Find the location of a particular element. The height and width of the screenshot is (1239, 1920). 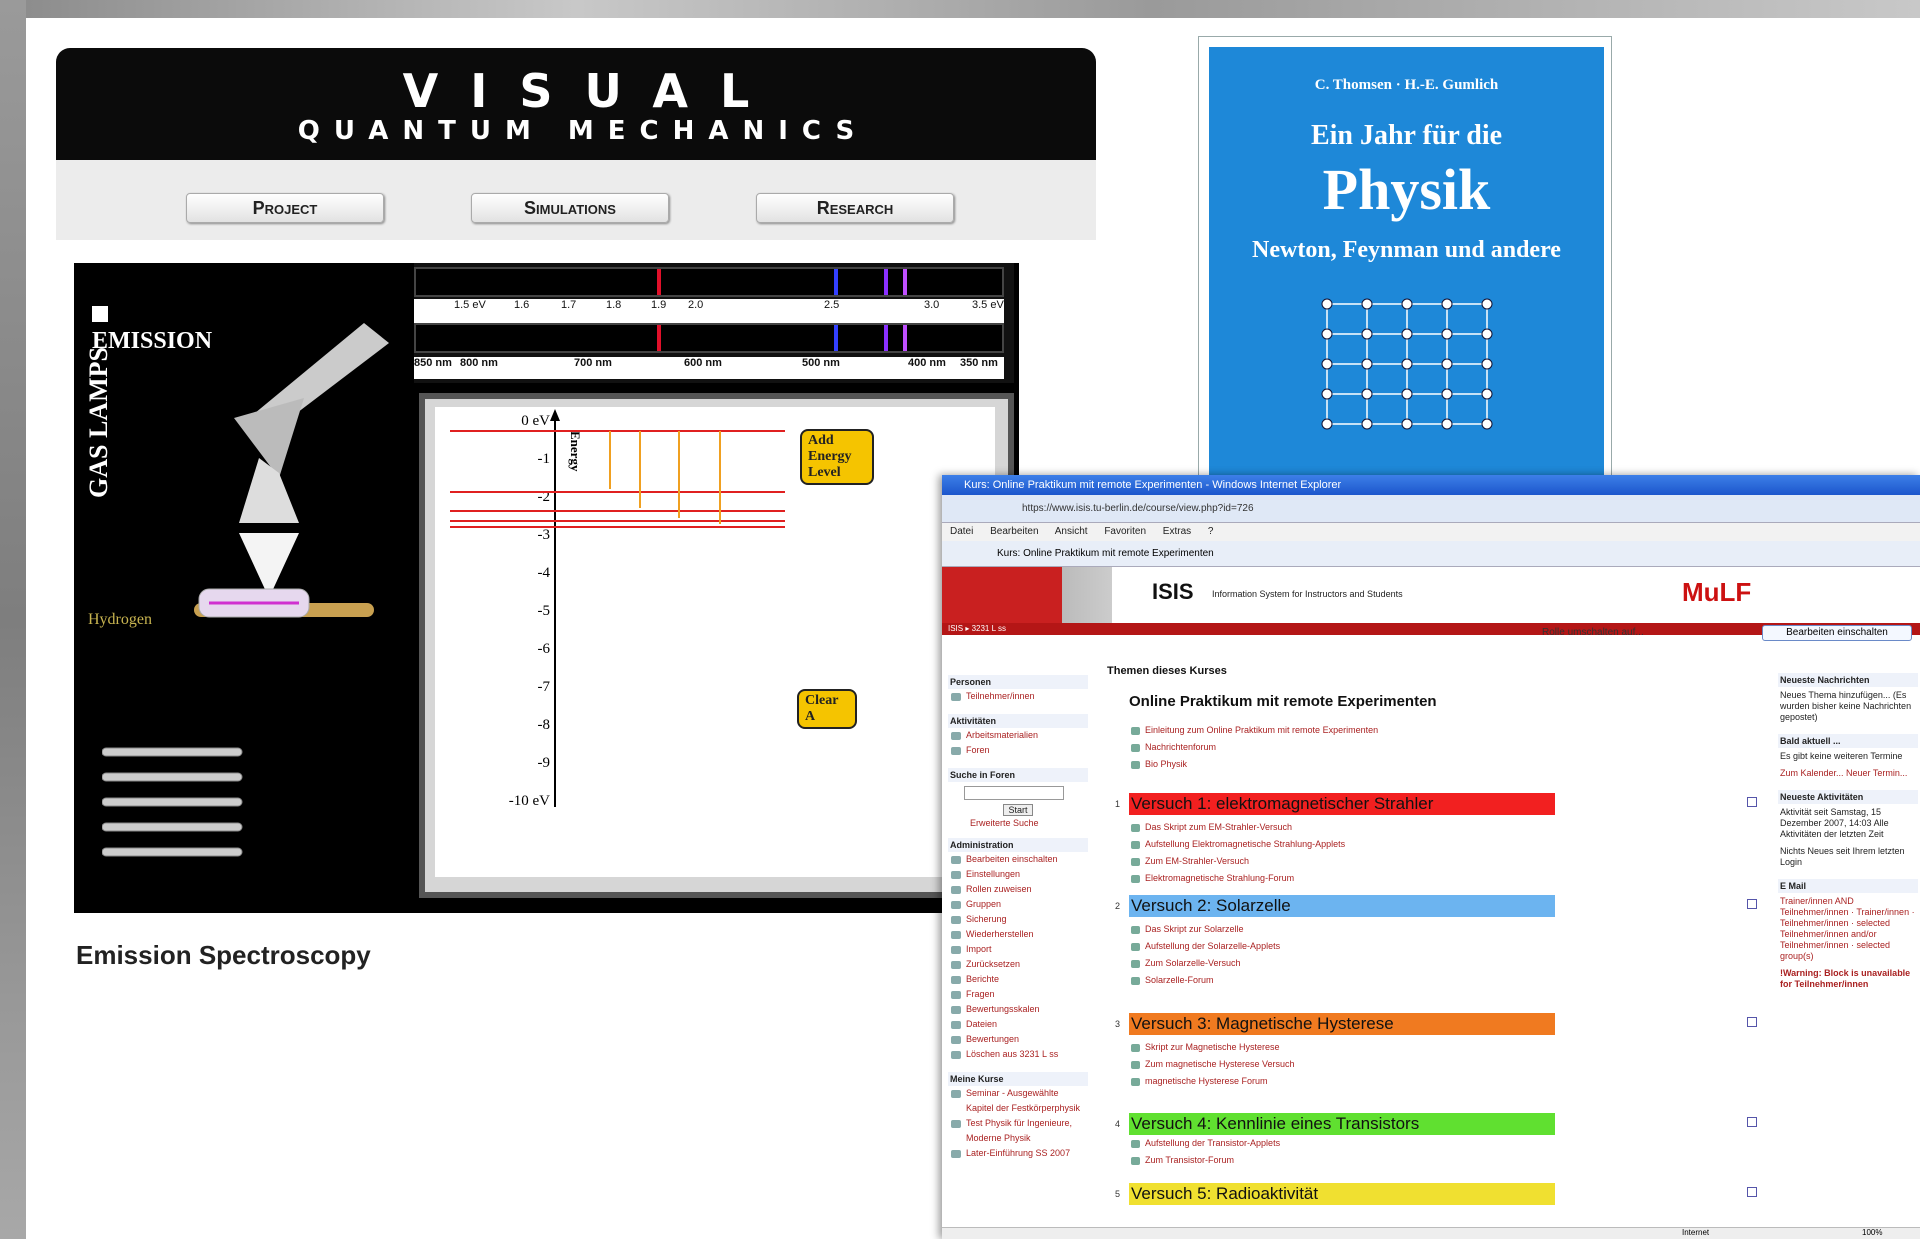

course-link: Later-Einführung SS 2007 is located at coordinates (1018, 1153).